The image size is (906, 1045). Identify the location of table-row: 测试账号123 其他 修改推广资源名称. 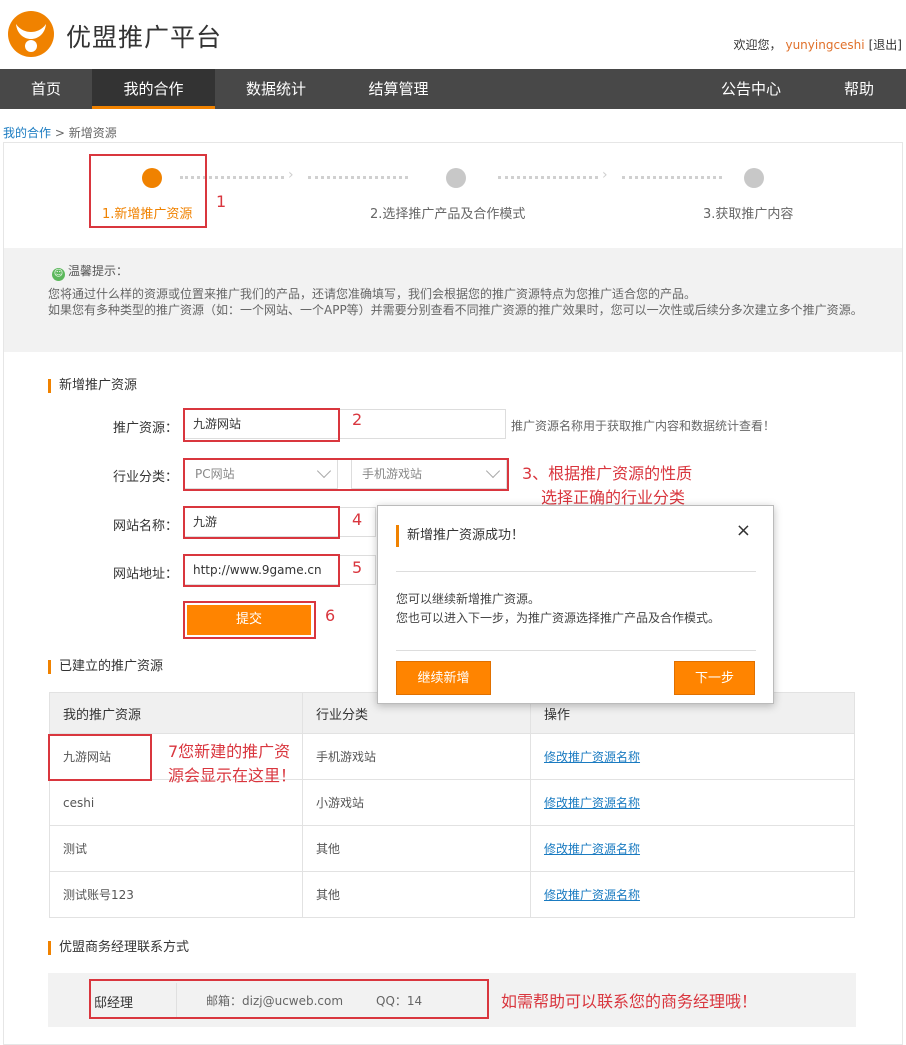
(452, 894).